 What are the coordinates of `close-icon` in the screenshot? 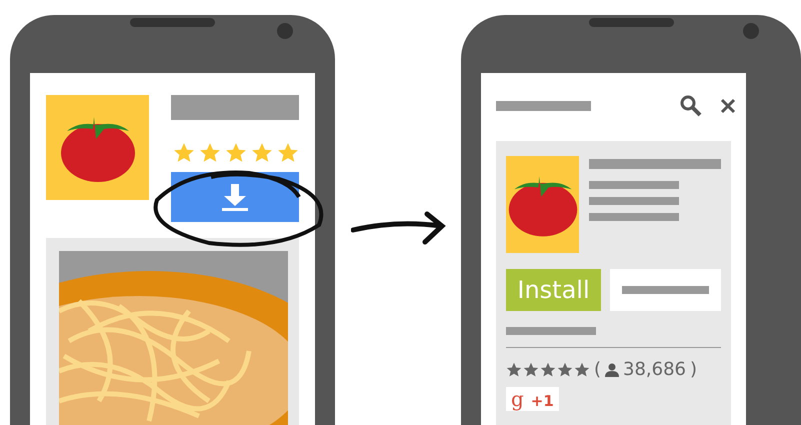 It's located at (728, 106).